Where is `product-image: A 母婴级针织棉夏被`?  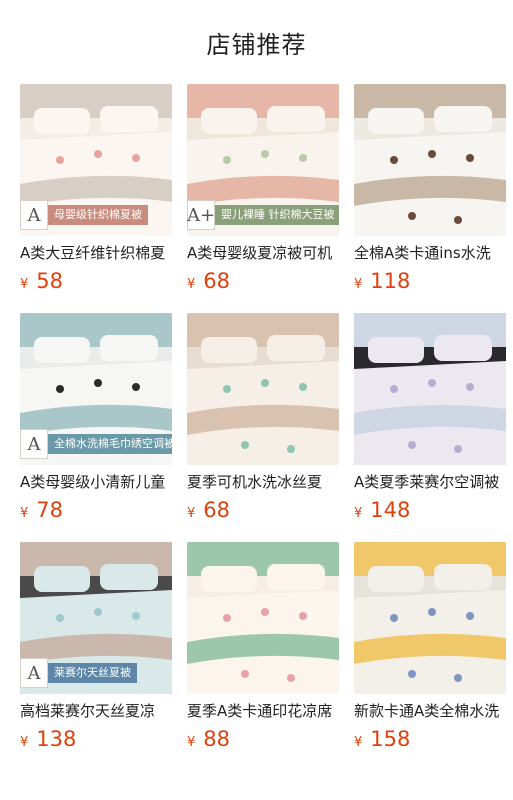 product-image: A 母婴级针织棉夏被 is located at coordinates (96, 160).